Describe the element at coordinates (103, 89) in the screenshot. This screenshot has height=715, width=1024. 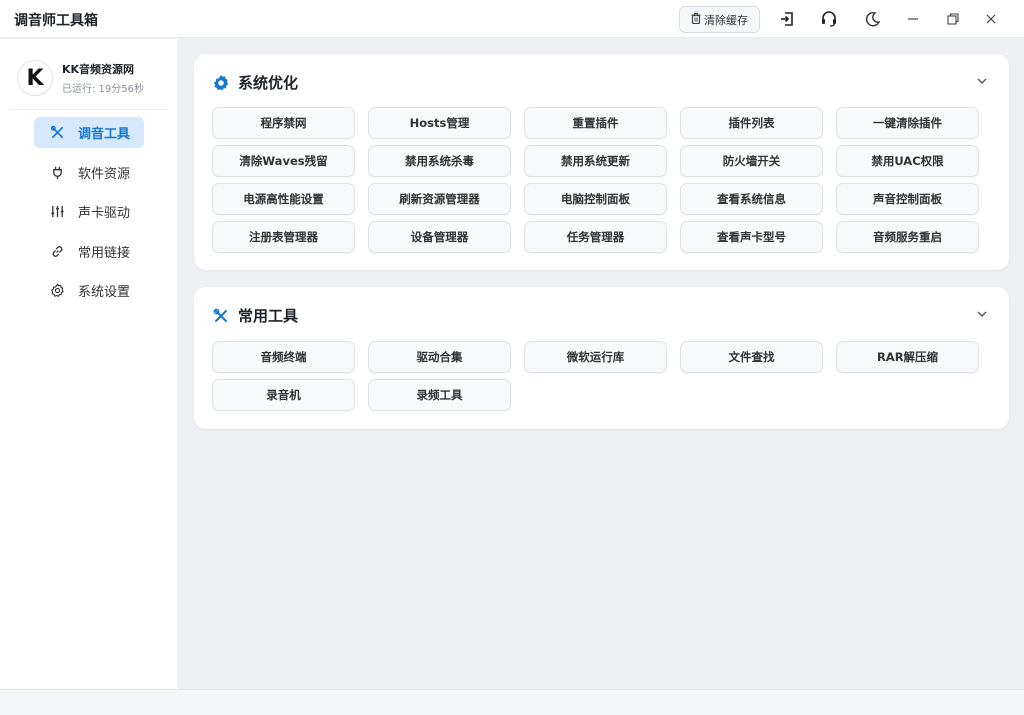
I see `runtime-label: 已运行: 19分56秒` at that location.